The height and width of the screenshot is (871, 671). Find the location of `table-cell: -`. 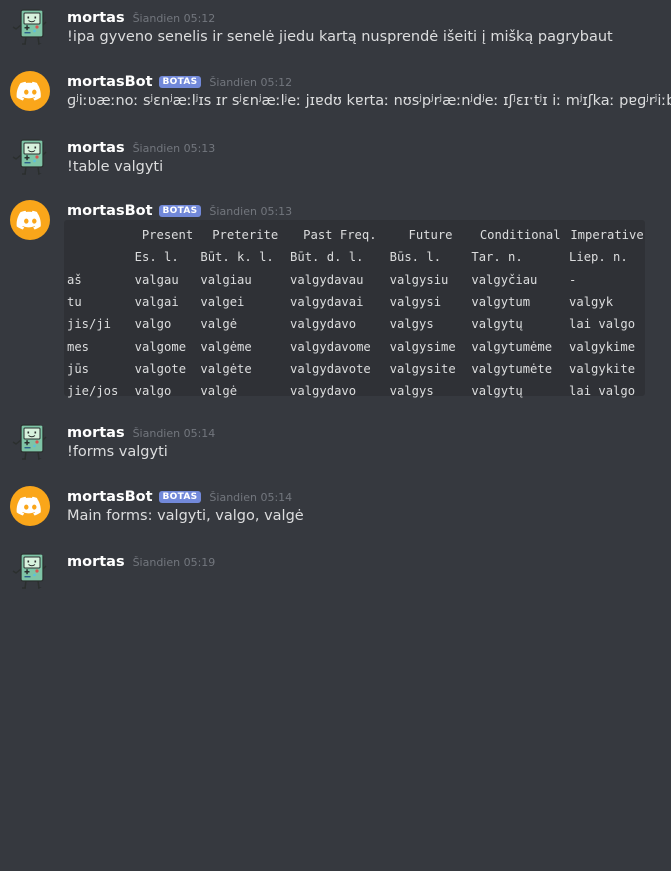

table-cell: - is located at coordinates (573, 279).